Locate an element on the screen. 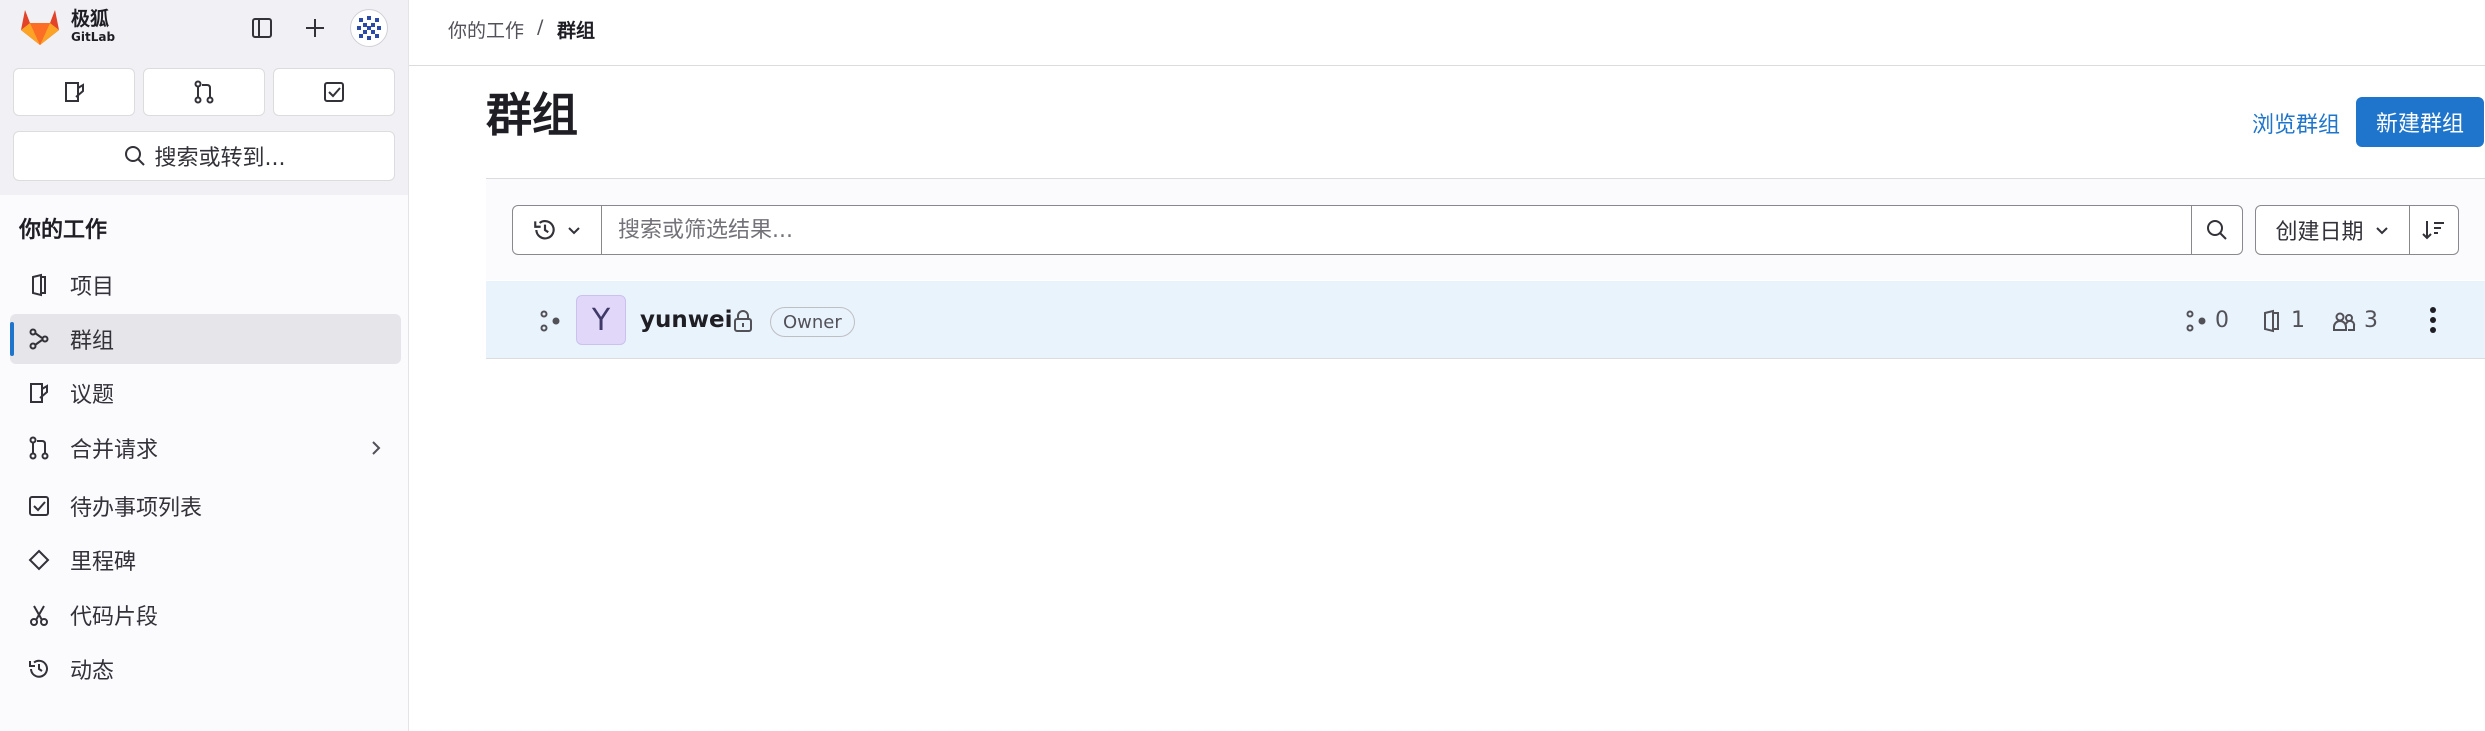 This screenshot has height=731, width=2485. sidebar-item-label: 议题 is located at coordinates (92, 395).